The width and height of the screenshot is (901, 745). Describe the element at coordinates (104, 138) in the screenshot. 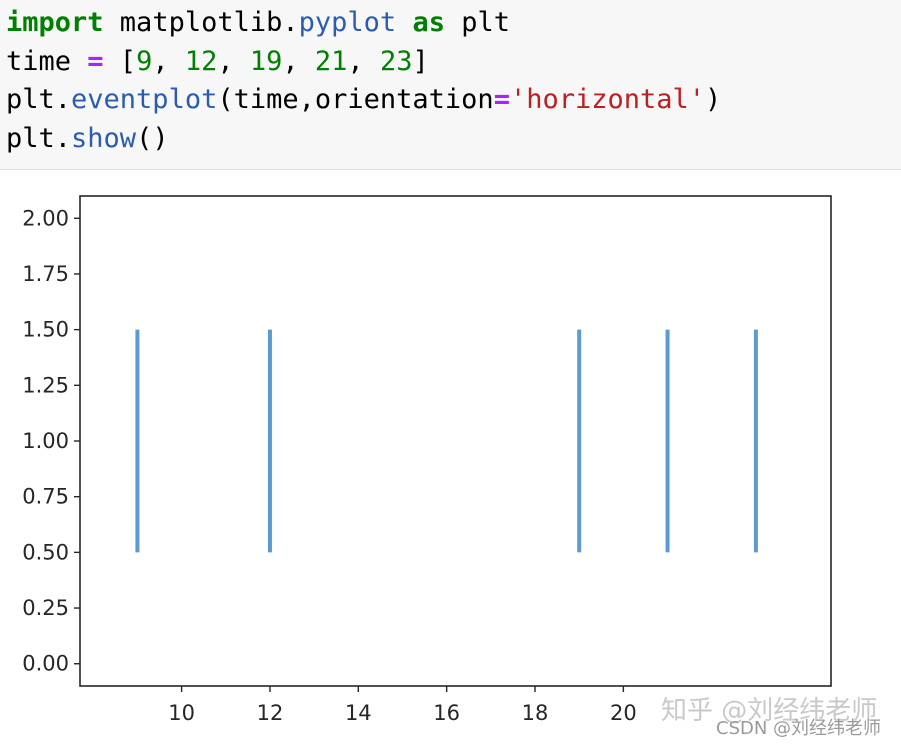

I see `function-name: show` at that location.